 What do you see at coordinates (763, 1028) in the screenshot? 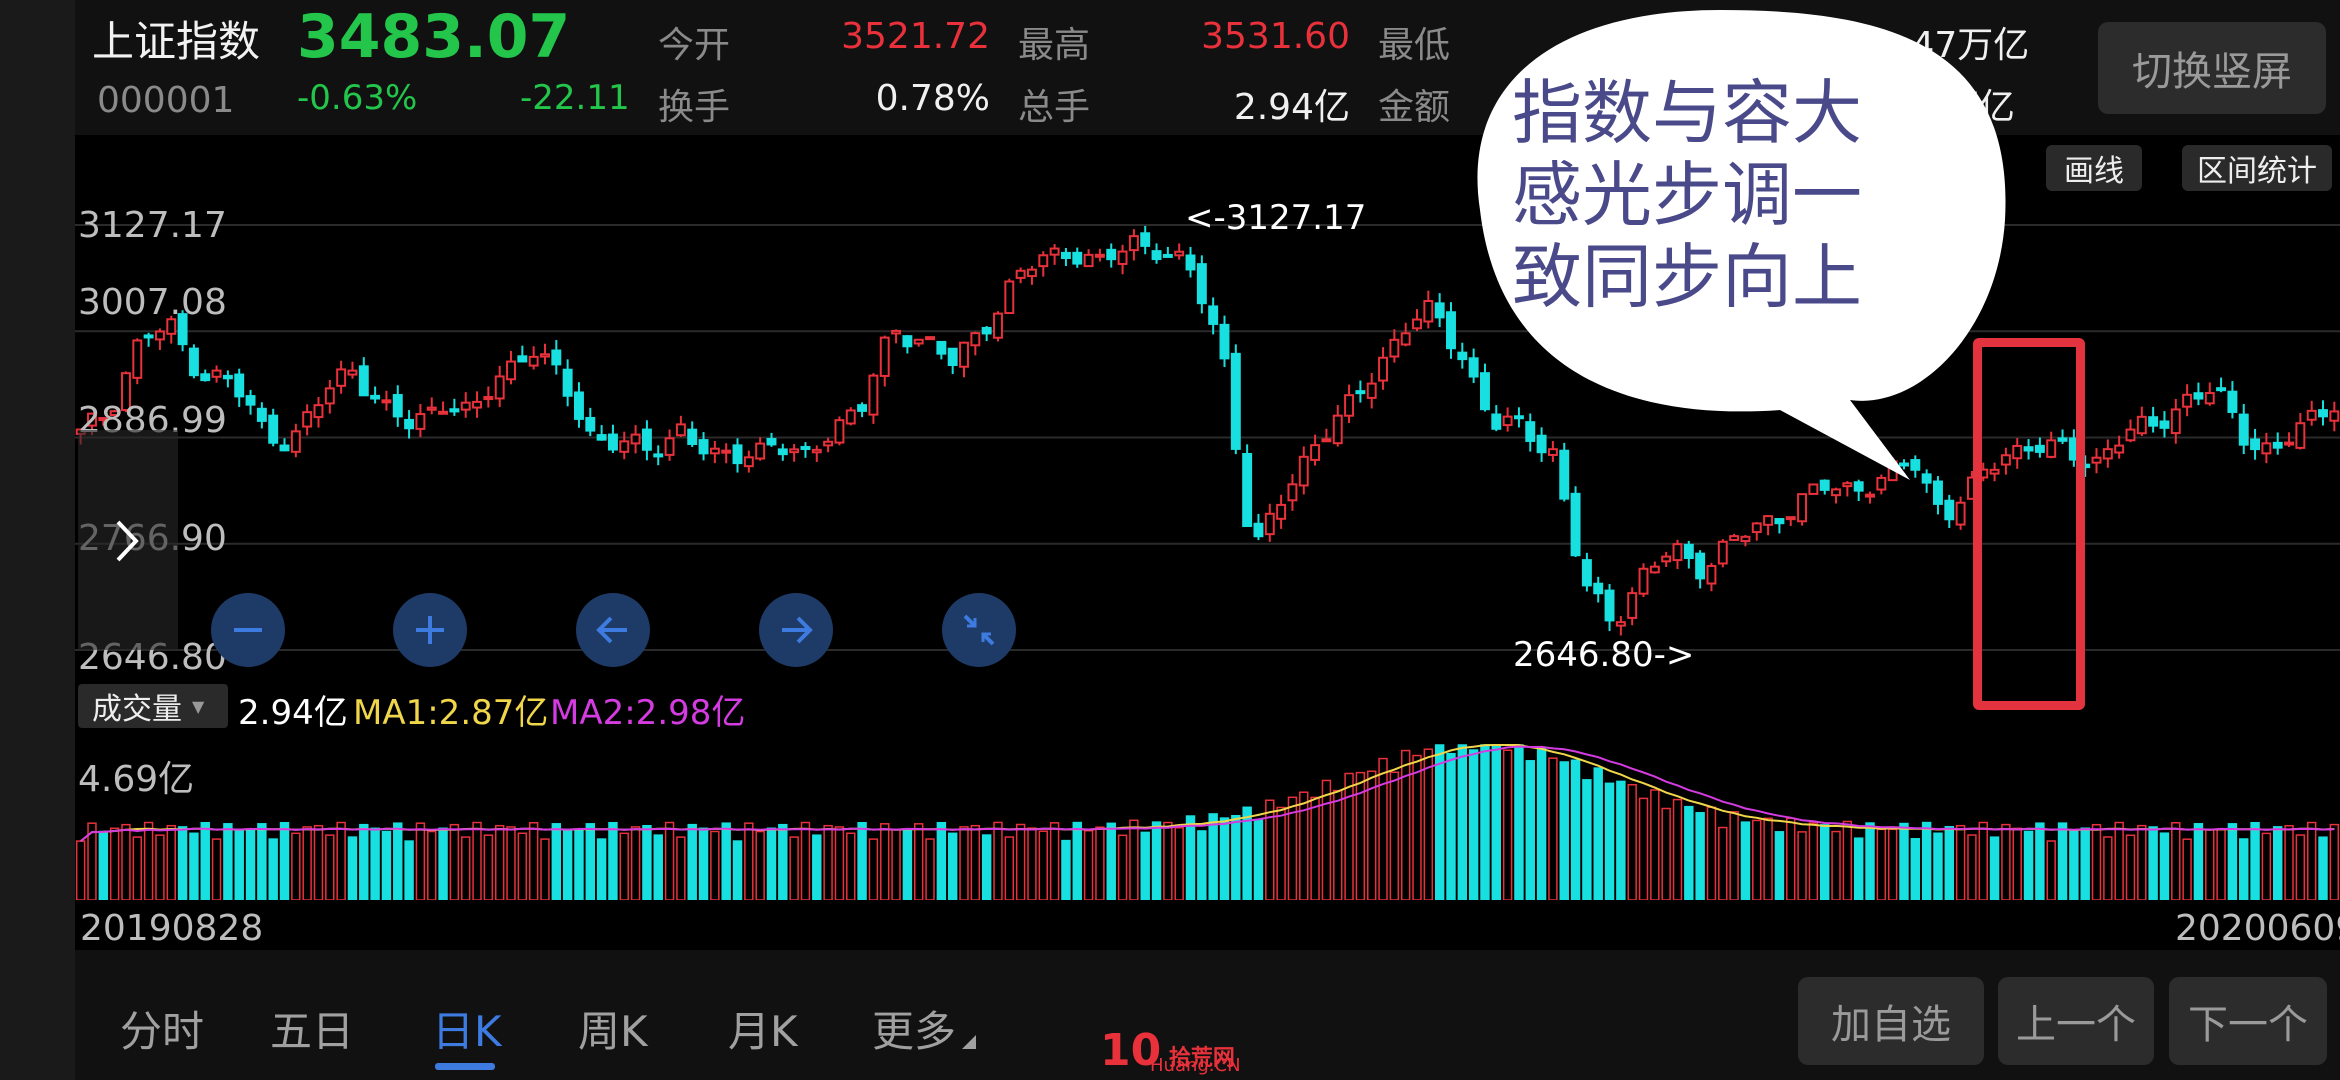
I see `tab-monthly-k: 月K` at bounding box center [763, 1028].